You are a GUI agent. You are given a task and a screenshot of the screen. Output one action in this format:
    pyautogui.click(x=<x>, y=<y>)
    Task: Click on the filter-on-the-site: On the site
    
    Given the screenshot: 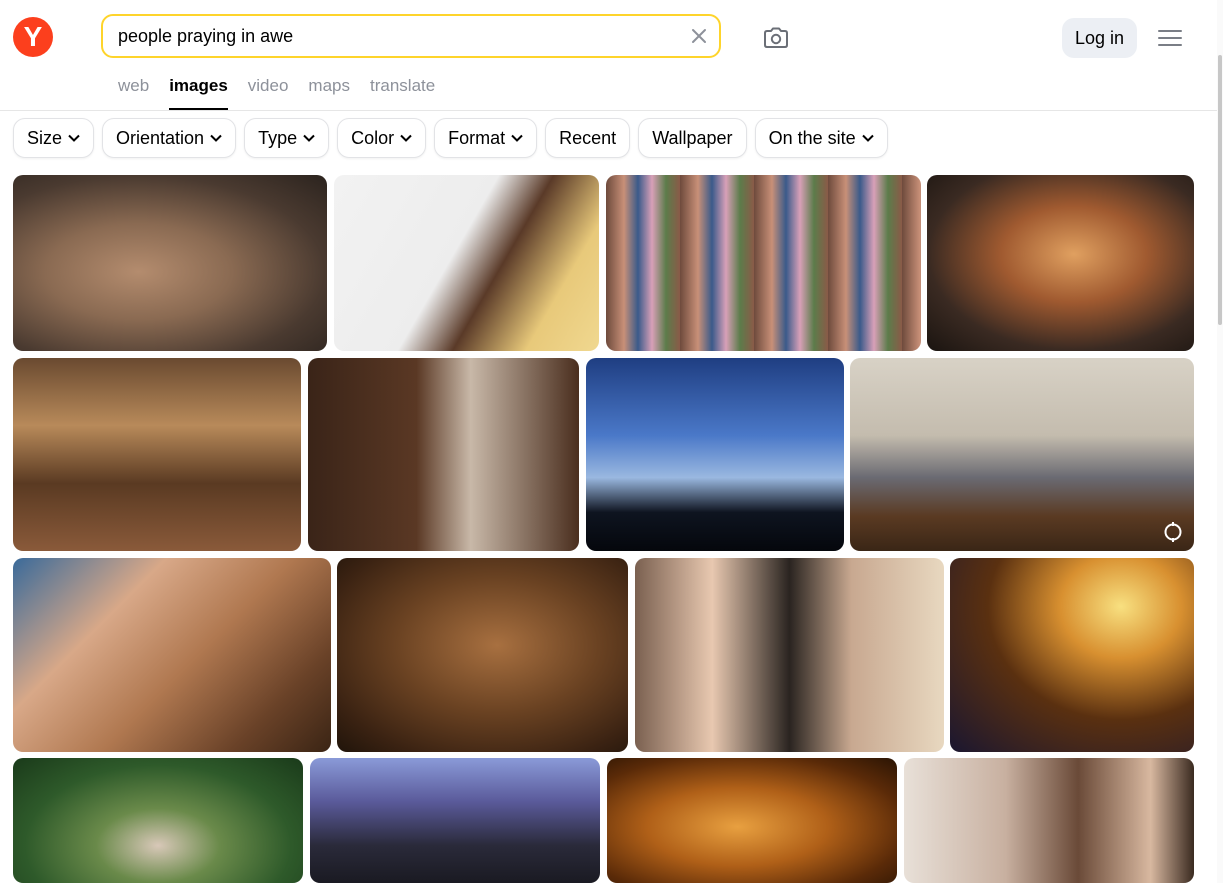 What is the action you would take?
    pyautogui.click(x=821, y=138)
    